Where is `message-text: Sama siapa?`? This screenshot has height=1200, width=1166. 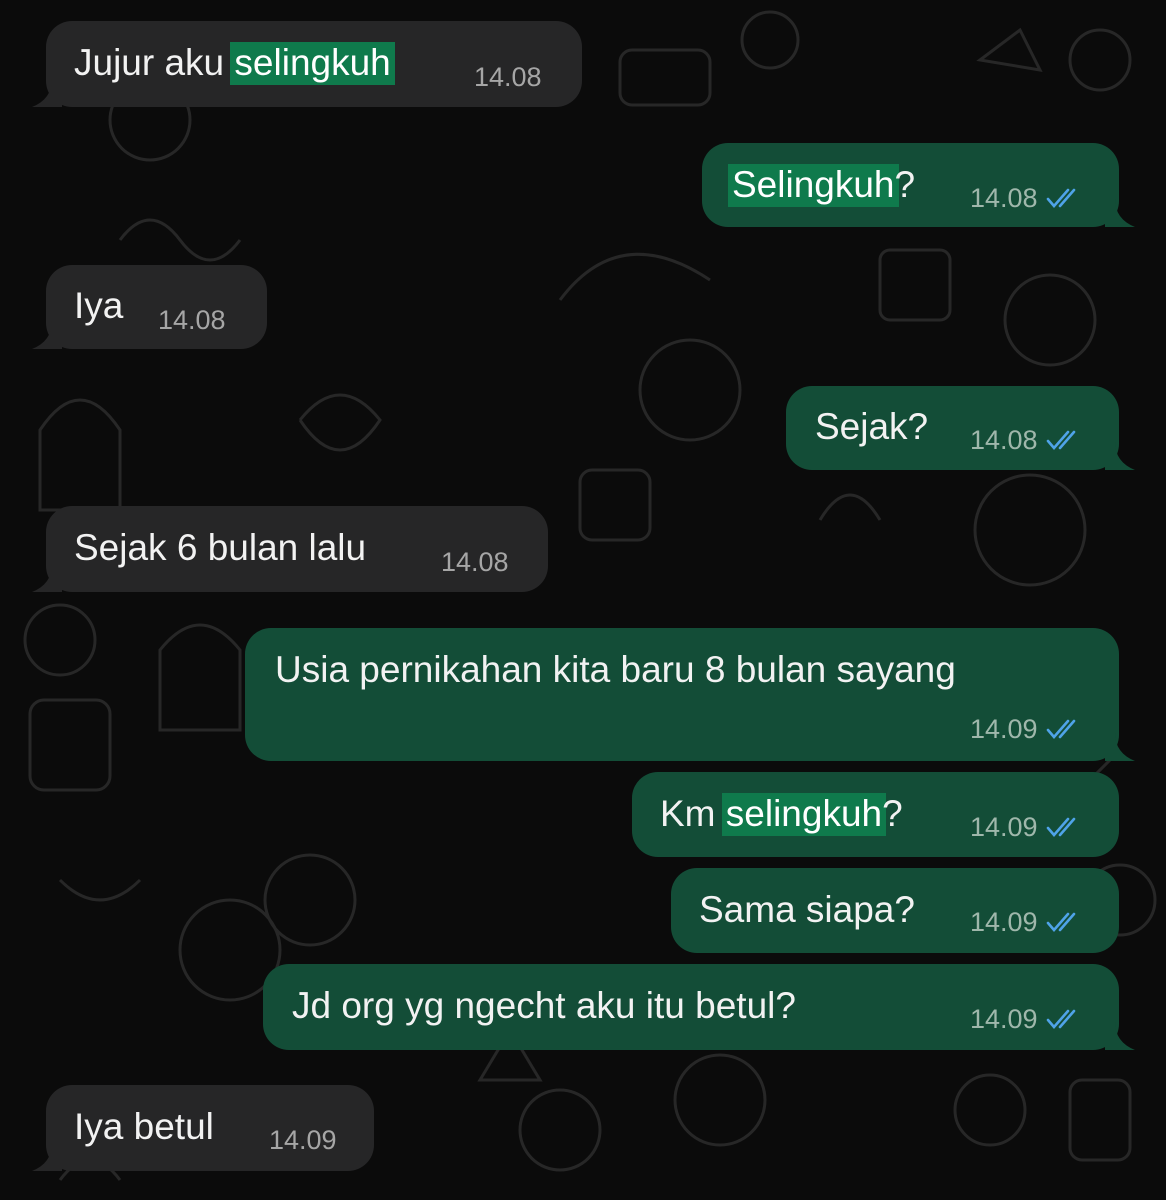
message-text: Sama siapa? is located at coordinates (807, 909).